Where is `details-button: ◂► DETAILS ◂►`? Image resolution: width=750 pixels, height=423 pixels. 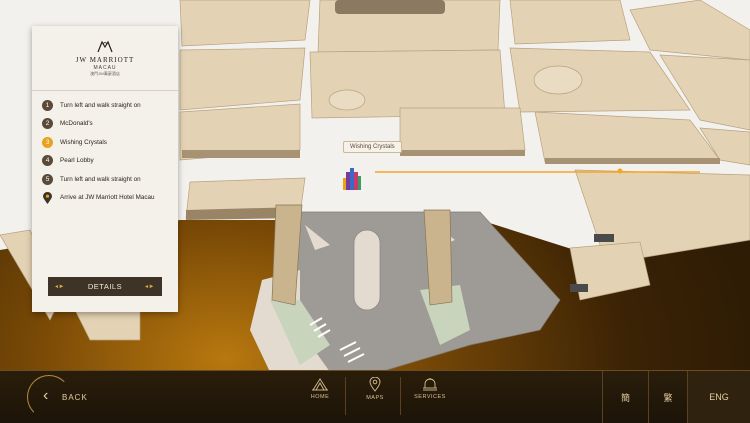 details-button: ◂► DETAILS ◂► is located at coordinates (105, 286).